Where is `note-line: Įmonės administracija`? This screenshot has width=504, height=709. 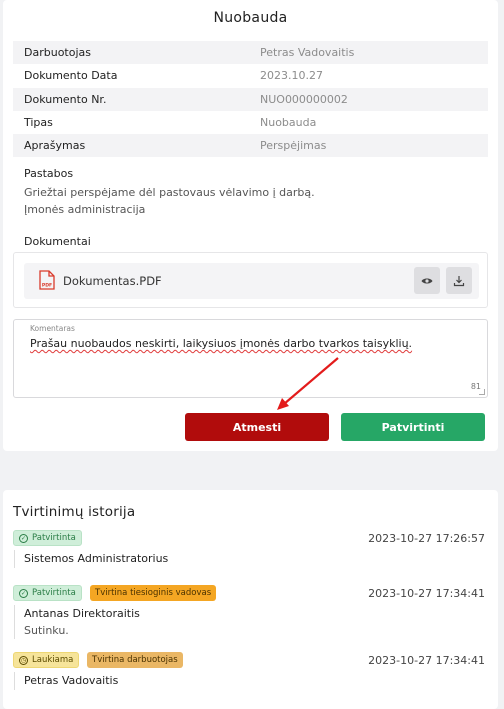
note-line: Įmonės administracija is located at coordinates (85, 209).